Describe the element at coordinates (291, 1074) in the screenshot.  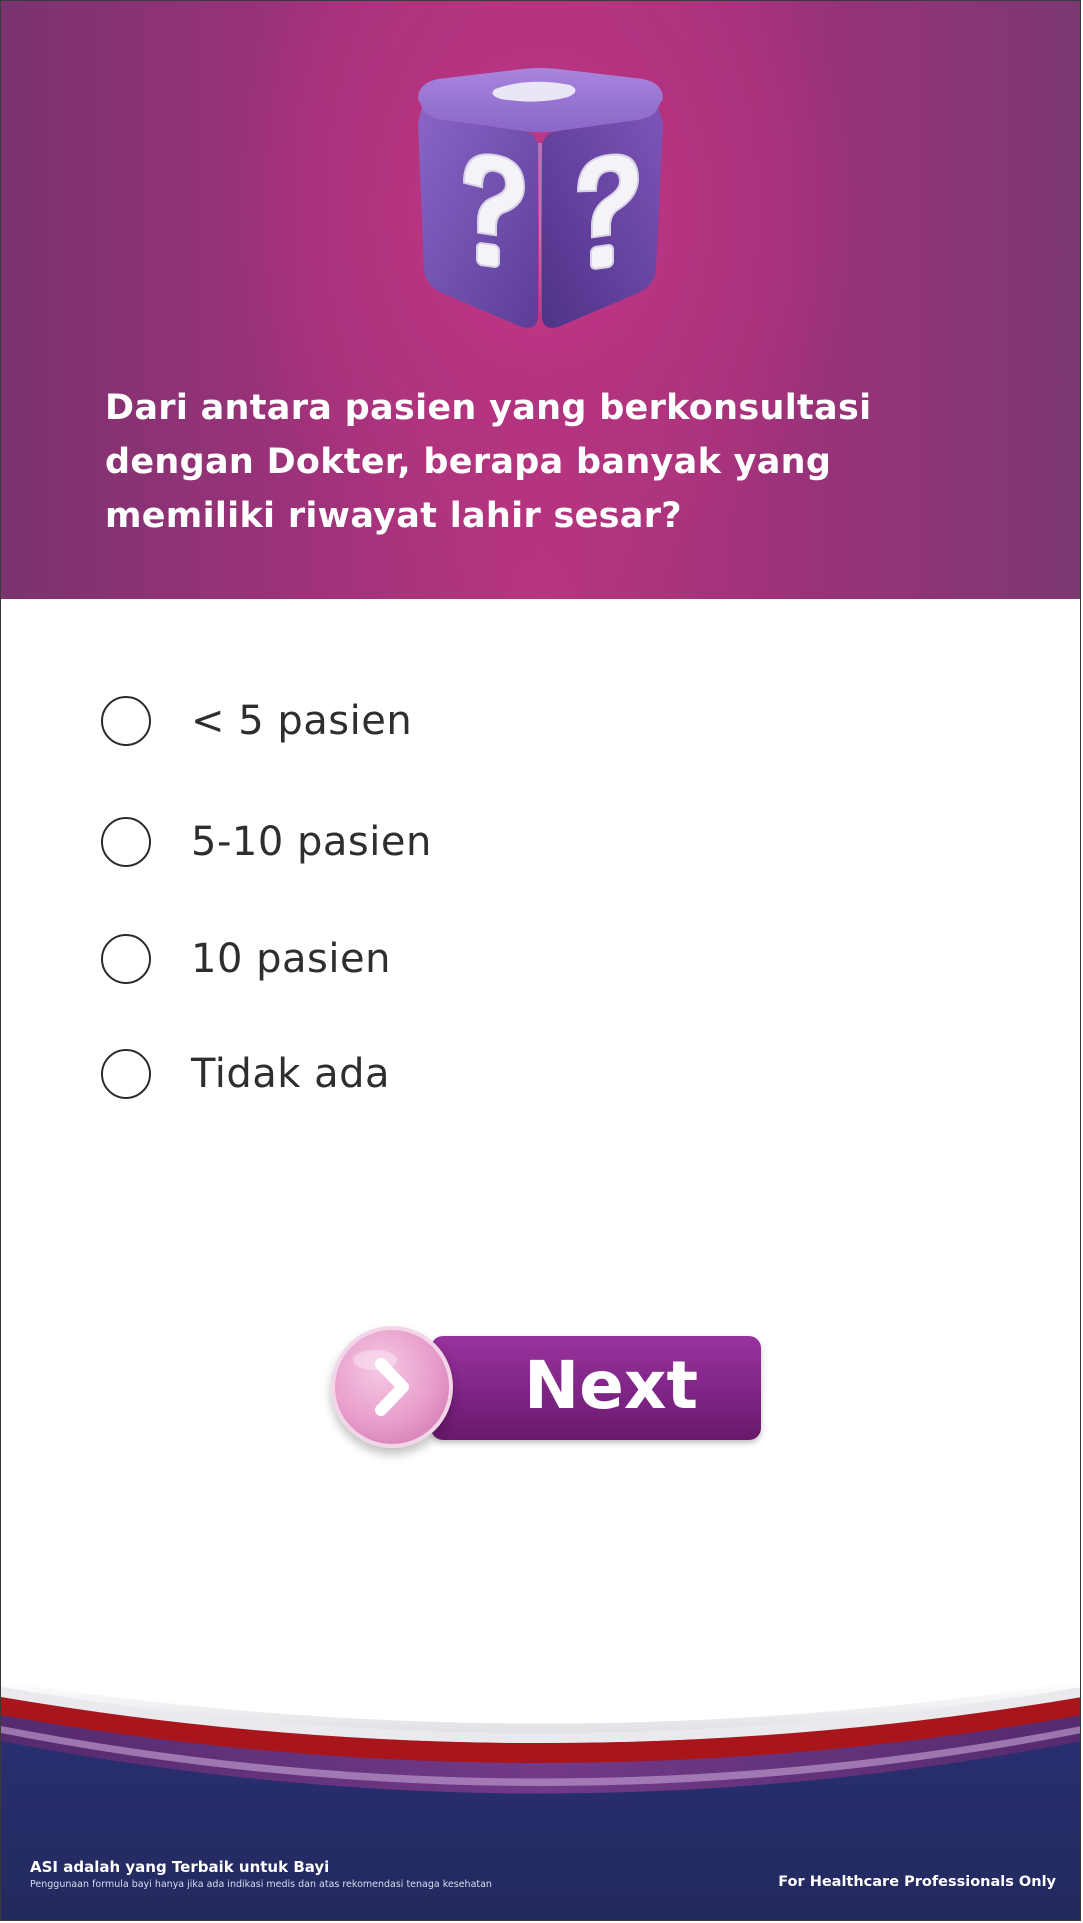
I see `option-label: Tidak ada` at that location.